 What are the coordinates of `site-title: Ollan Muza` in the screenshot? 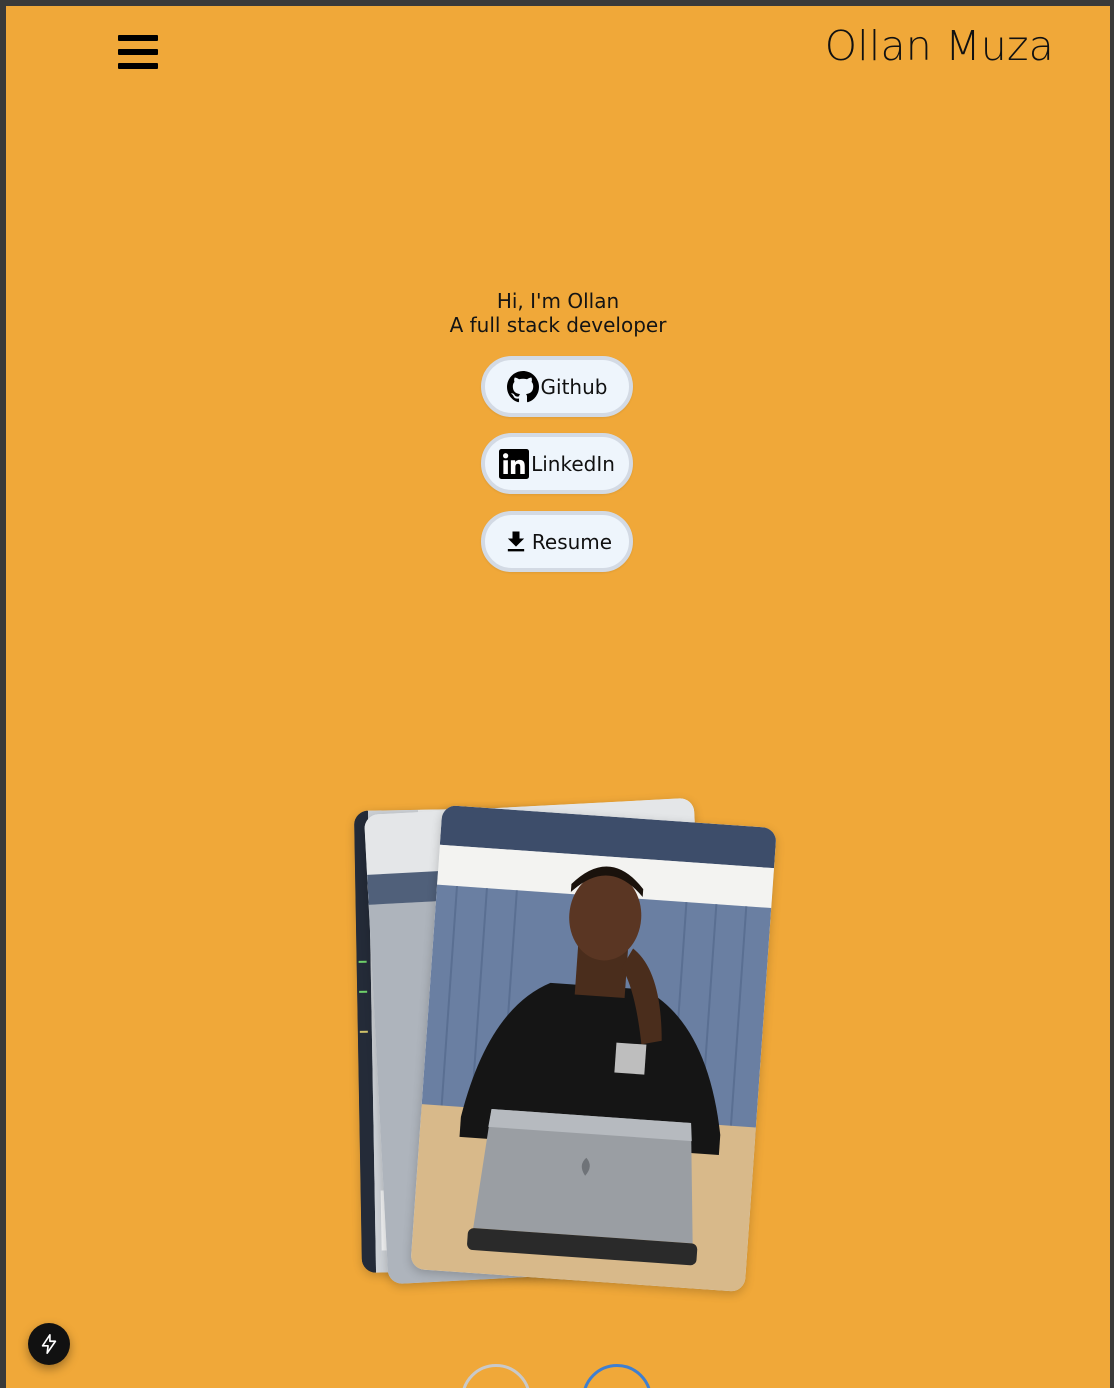 It's located at (939, 46).